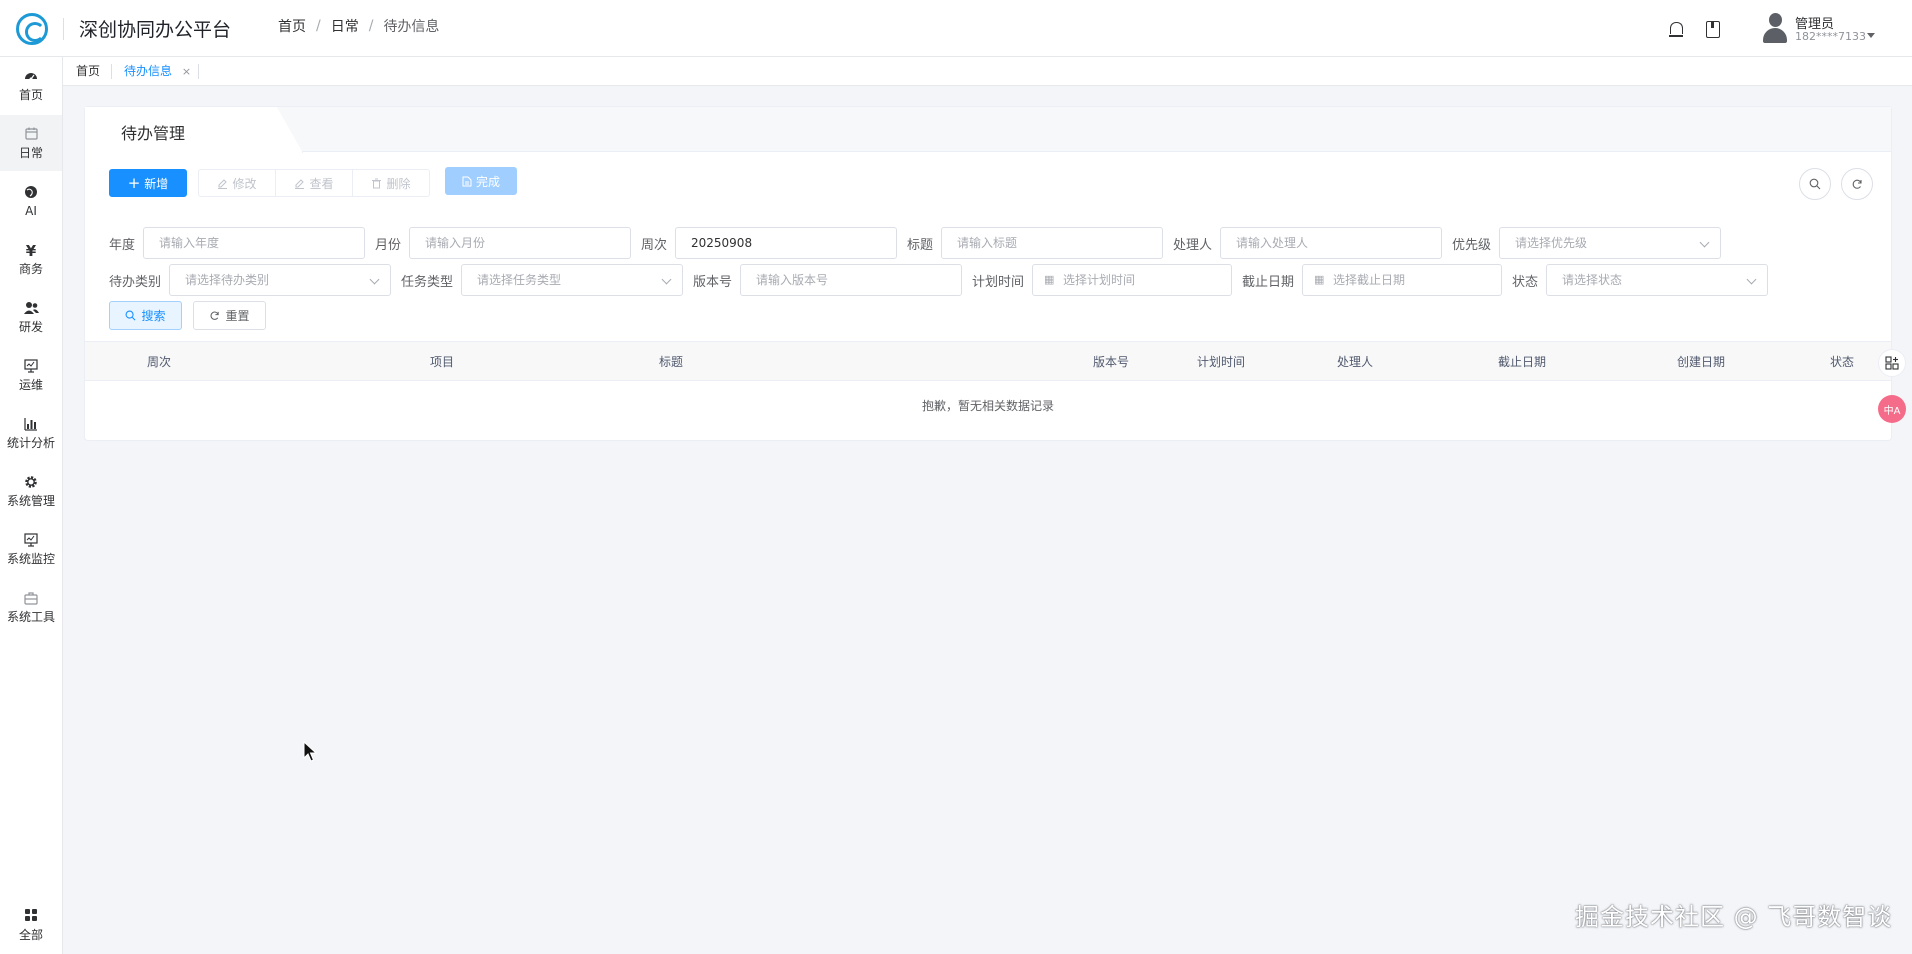 The width and height of the screenshot is (1912, 954). What do you see at coordinates (88, 71) in the screenshot?
I see `tag-home: 首页` at bounding box center [88, 71].